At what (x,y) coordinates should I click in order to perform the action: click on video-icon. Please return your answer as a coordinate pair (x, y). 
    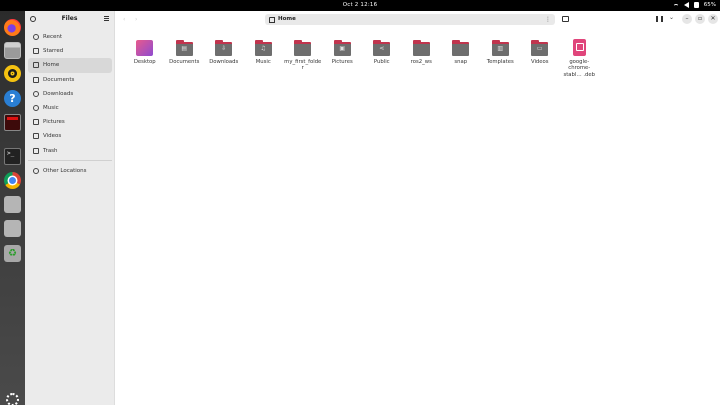
    Looking at the image, I should click on (36, 136).